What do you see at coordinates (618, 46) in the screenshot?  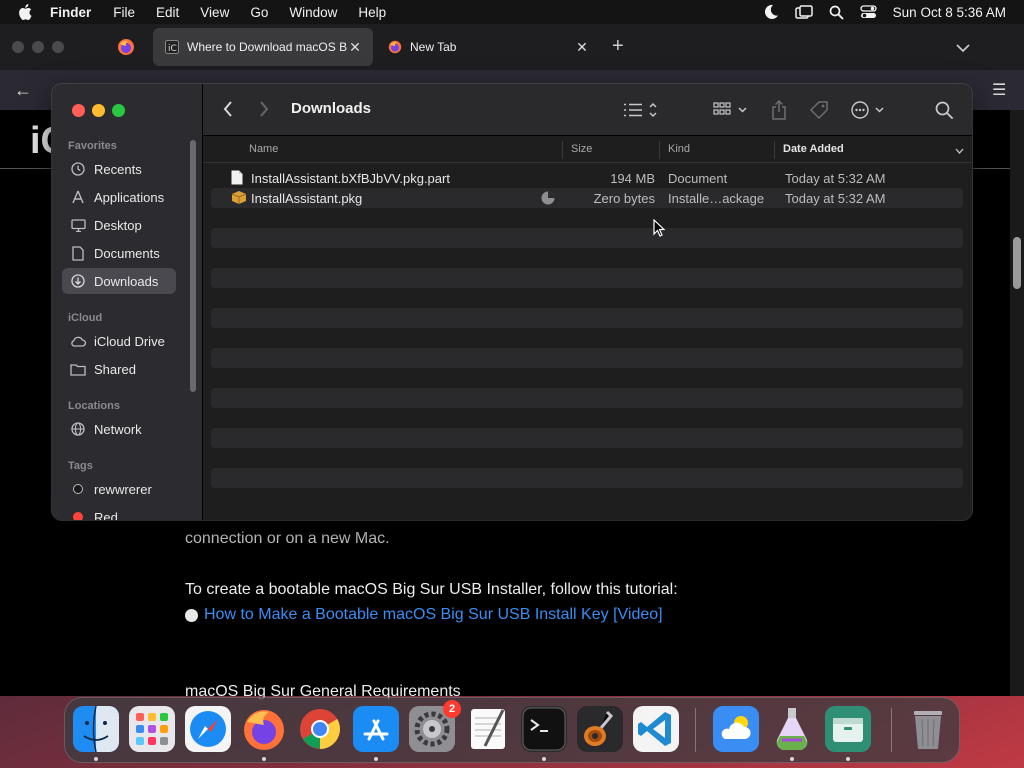 I see `new-tab-plus-icon: +` at bounding box center [618, 46].